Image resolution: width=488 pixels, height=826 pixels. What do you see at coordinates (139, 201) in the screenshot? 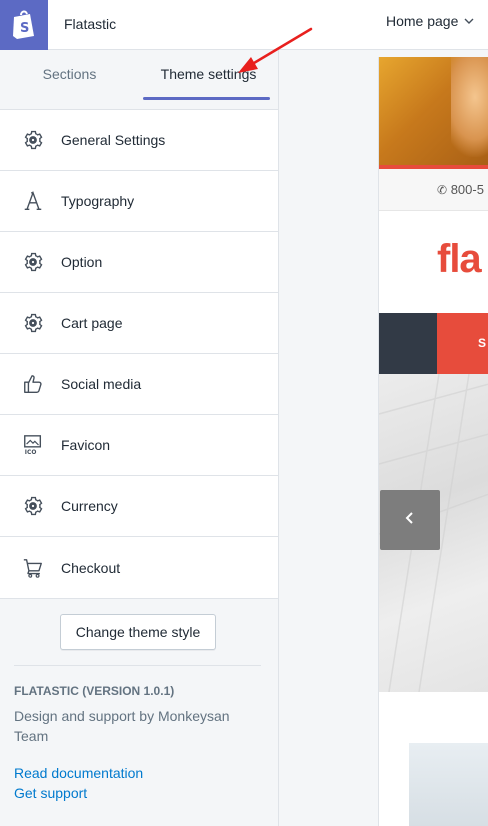
I see `menu-item-typography: Typography` at bounding box center [139, 201].